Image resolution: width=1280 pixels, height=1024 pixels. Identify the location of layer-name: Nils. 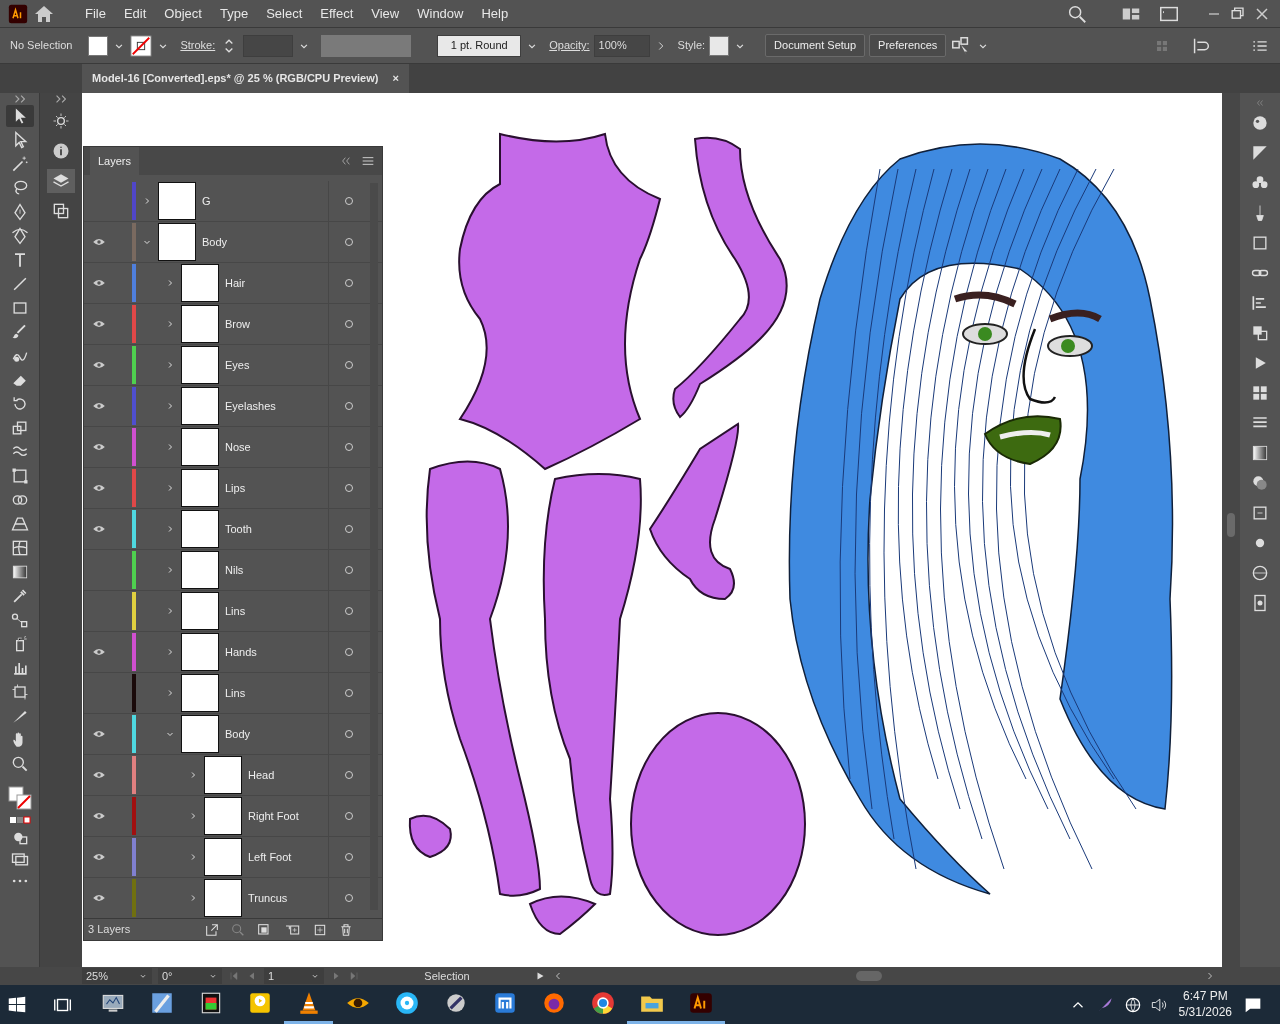
(234, 570).